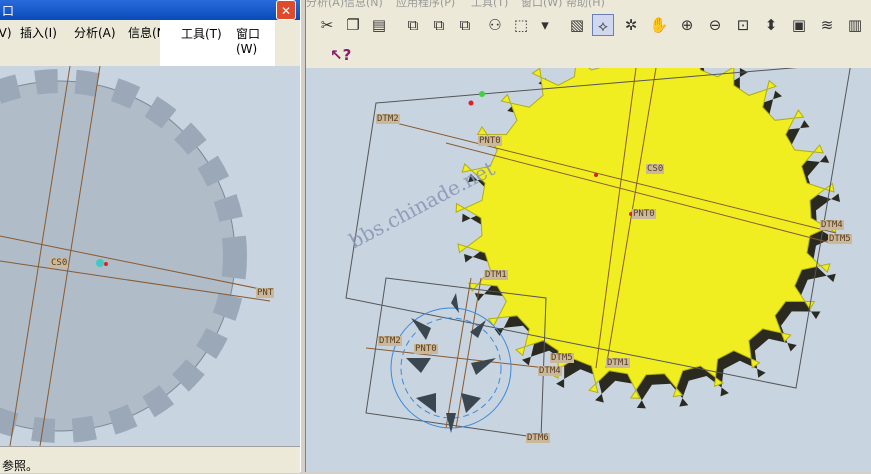 The height and width of the screenshot is (474, 871). Describe the element at coordinates (38, 32) in the screenshot. I see `menu-insert: 插入(I)` at that location.